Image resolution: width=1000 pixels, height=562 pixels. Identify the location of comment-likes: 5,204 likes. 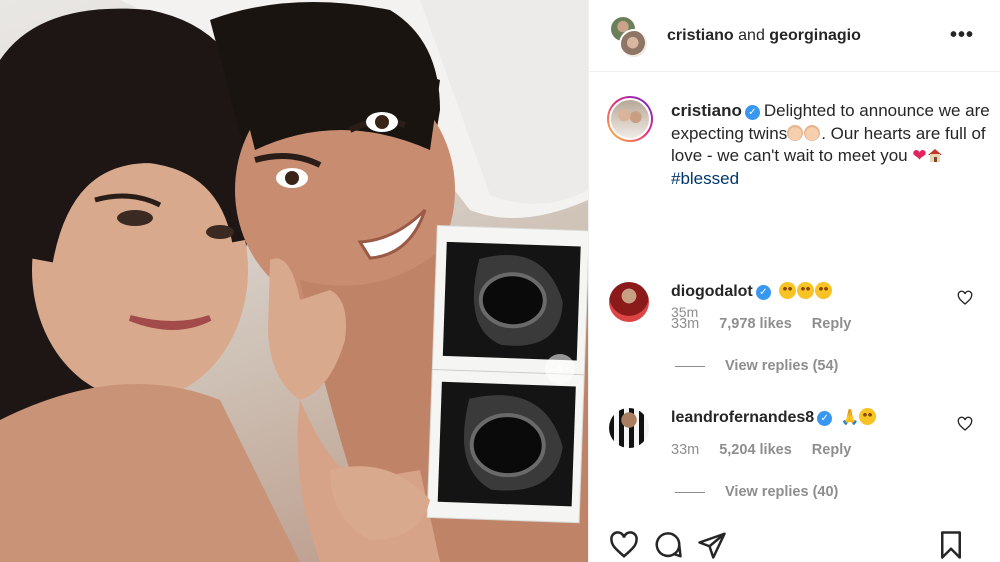
(755, 450).